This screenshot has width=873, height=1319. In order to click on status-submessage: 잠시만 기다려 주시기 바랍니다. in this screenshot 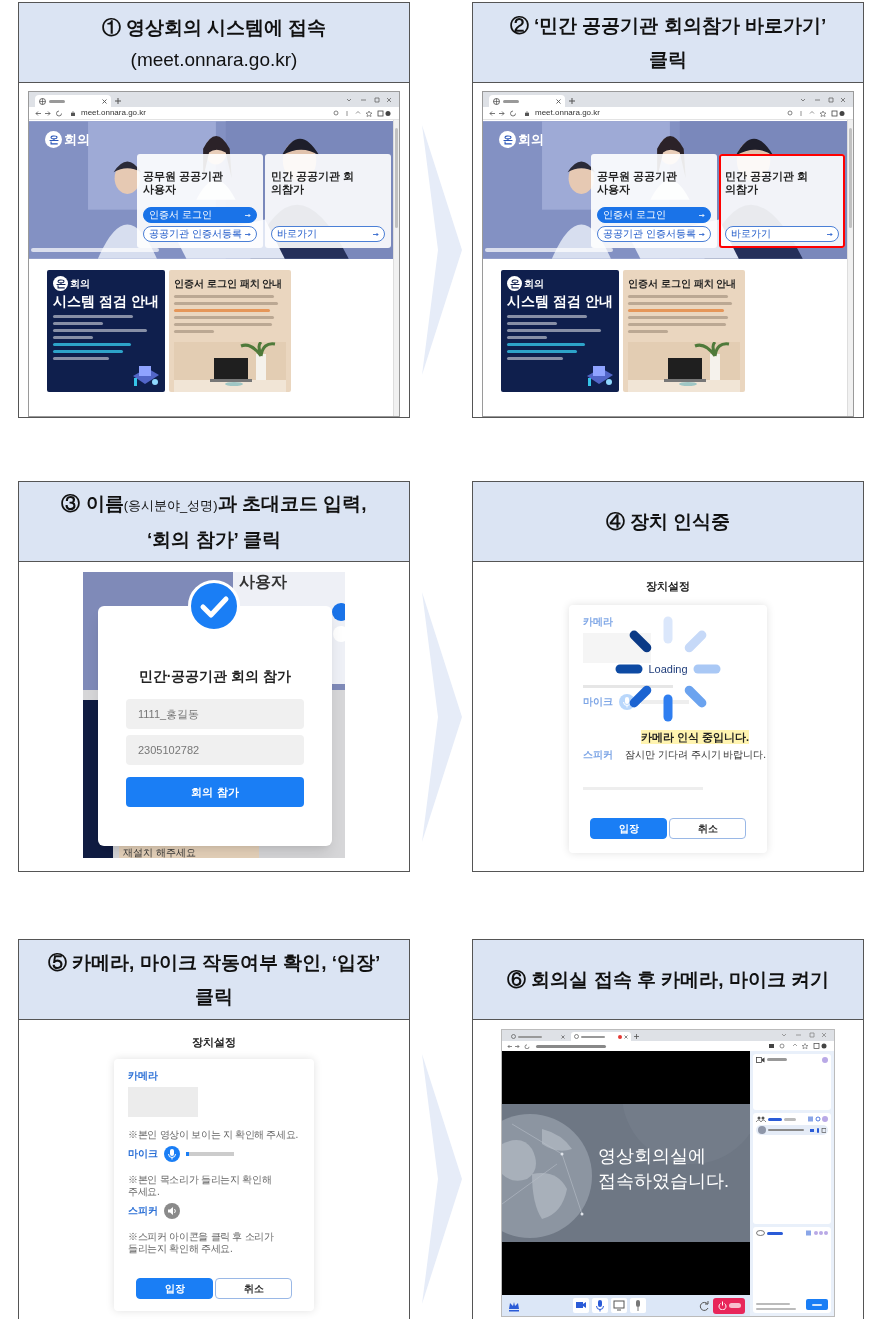, I will do `click(696, 754)`.